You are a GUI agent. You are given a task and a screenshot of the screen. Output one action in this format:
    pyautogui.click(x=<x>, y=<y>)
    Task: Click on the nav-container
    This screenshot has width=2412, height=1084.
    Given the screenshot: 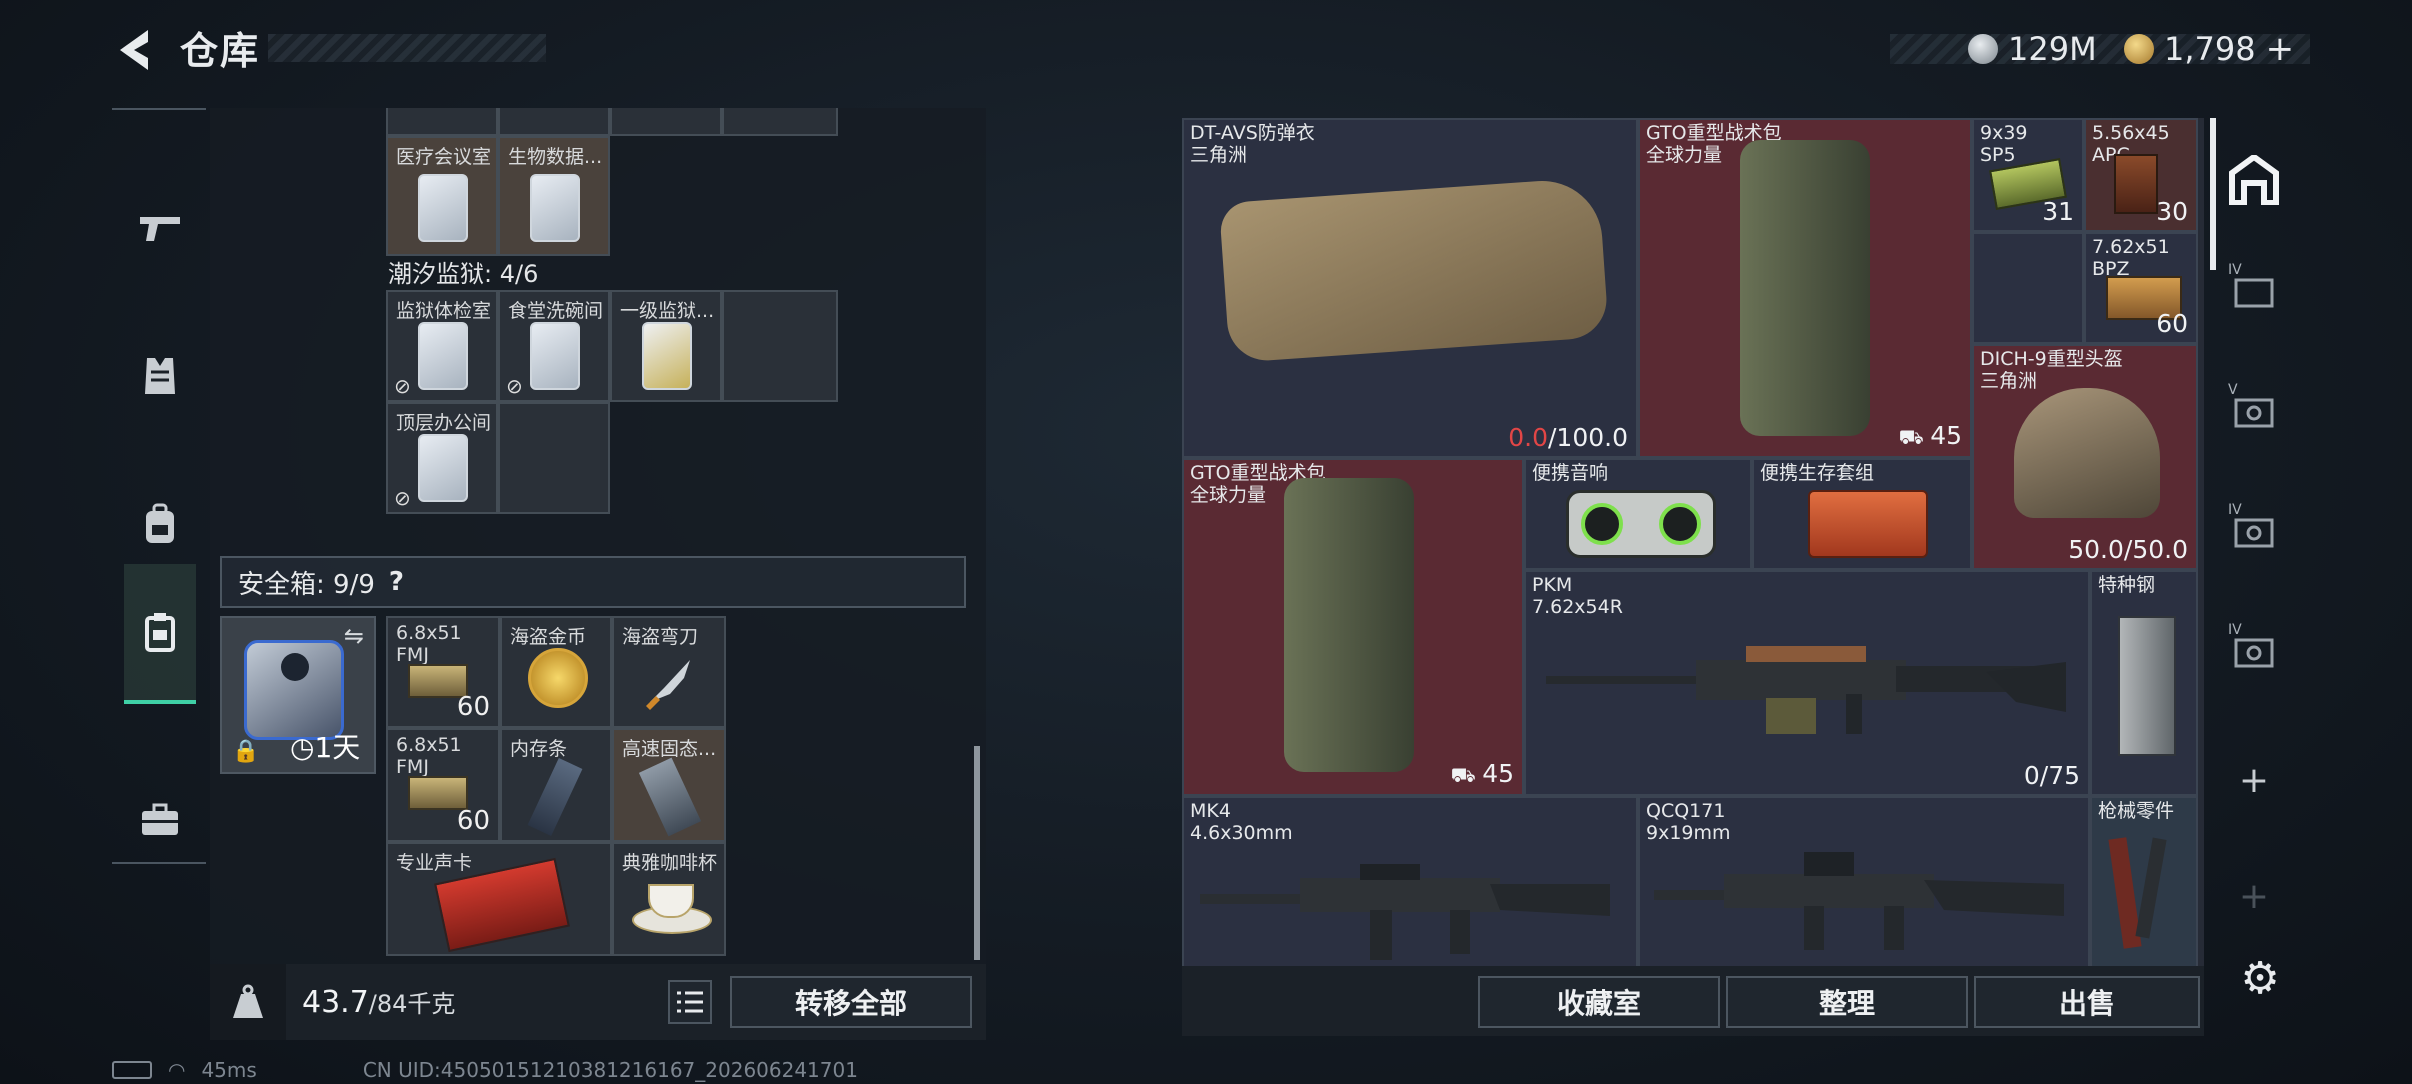 What is the action you would take?
    pyautogui.click(x=160, y=634)
    